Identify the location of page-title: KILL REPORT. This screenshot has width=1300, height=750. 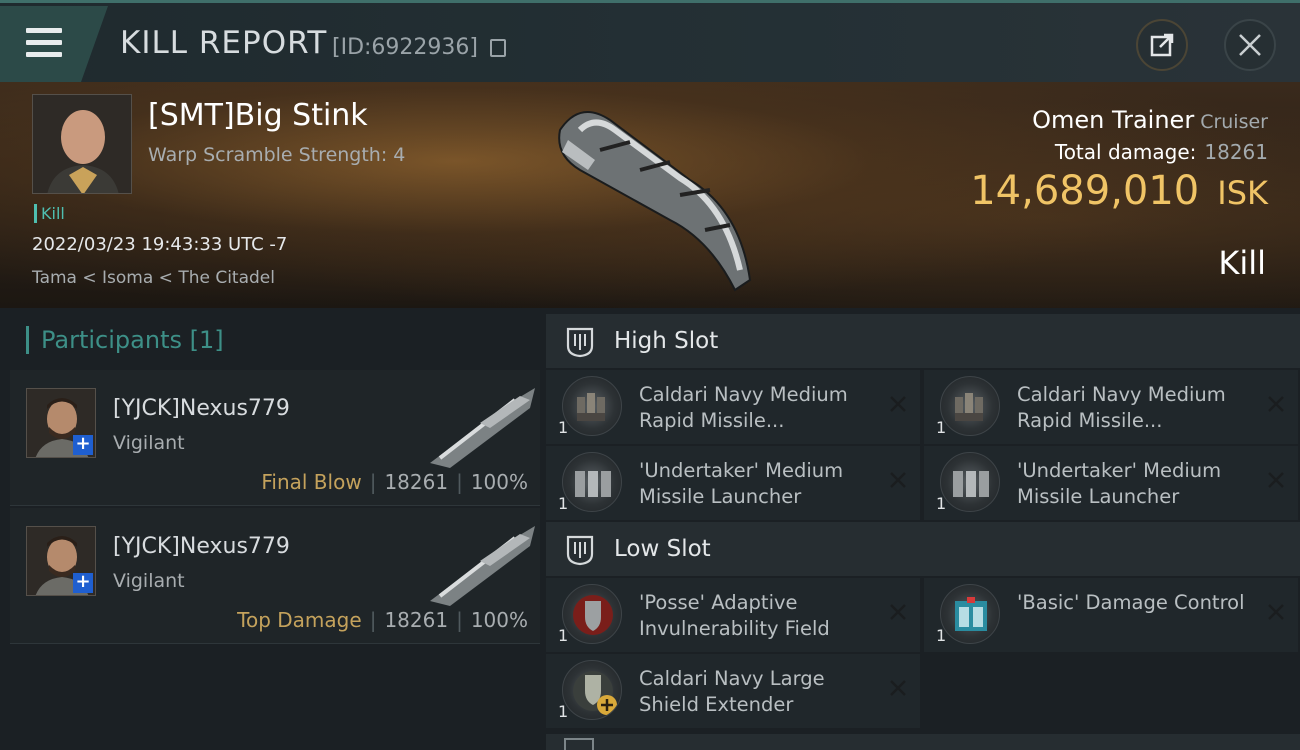
(224, 43).